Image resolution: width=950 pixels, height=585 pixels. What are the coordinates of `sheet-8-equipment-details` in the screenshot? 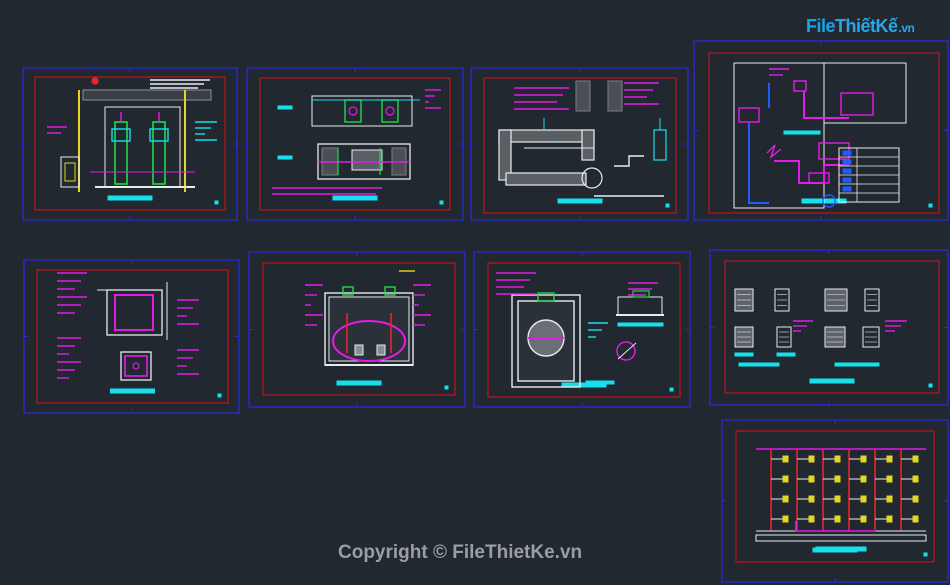 It's located at (829, 327).